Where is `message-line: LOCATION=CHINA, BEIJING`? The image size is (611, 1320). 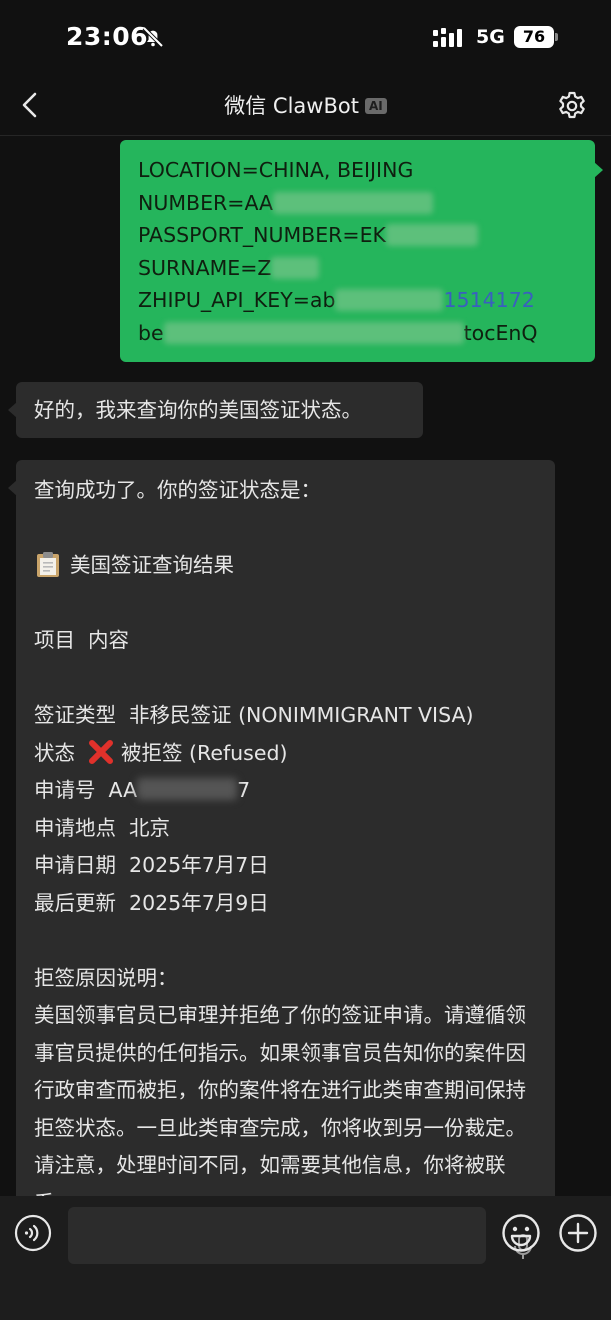 message-line: LOCATION=CHINA, BEIJING is located at coordinates (357, 170).